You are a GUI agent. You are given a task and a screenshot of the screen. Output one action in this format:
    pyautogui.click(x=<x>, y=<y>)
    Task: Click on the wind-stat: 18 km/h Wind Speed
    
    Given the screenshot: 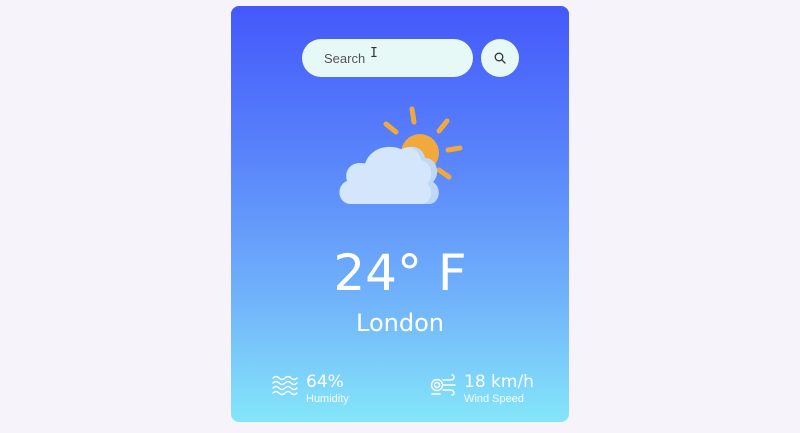 What is the action you would take?
    pyautogui.click(x=482, y=388)
    